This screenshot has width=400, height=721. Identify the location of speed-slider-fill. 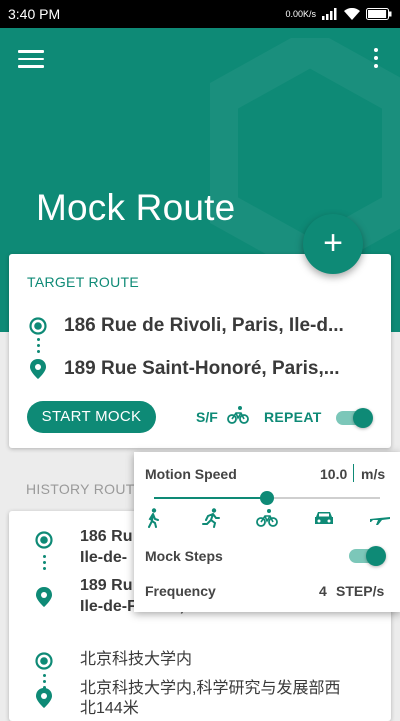
(210, 498).